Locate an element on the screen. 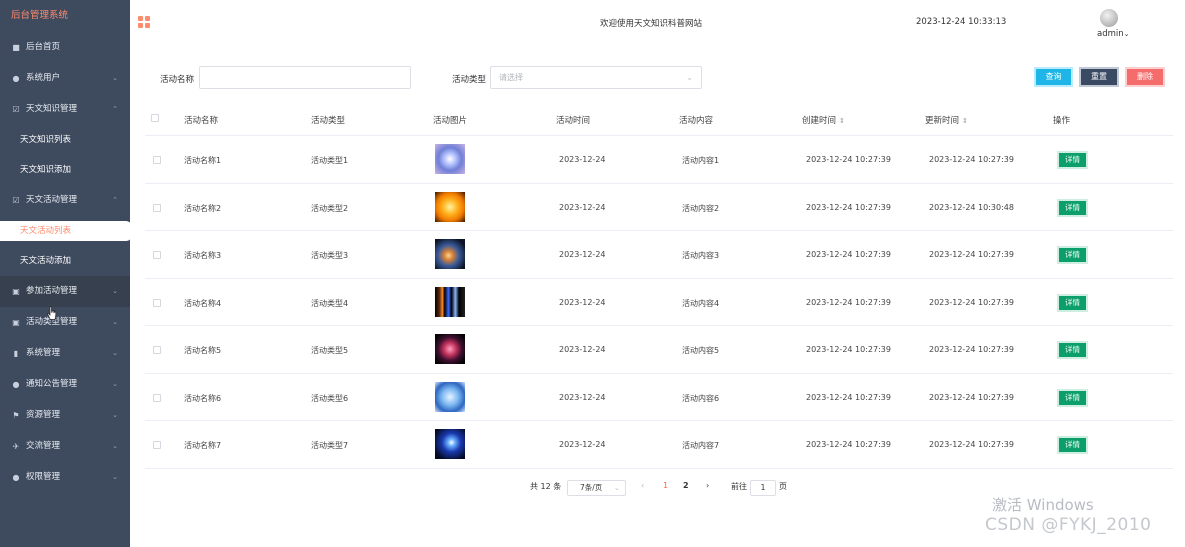 The width and height of the screenshot is (1185, 547). flag-icon: ⚑ is located at coordinates (16, 415).